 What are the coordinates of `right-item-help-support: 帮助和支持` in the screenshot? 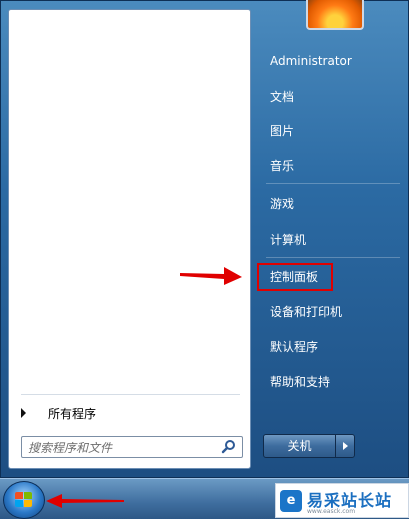 It's located at (294, 382).